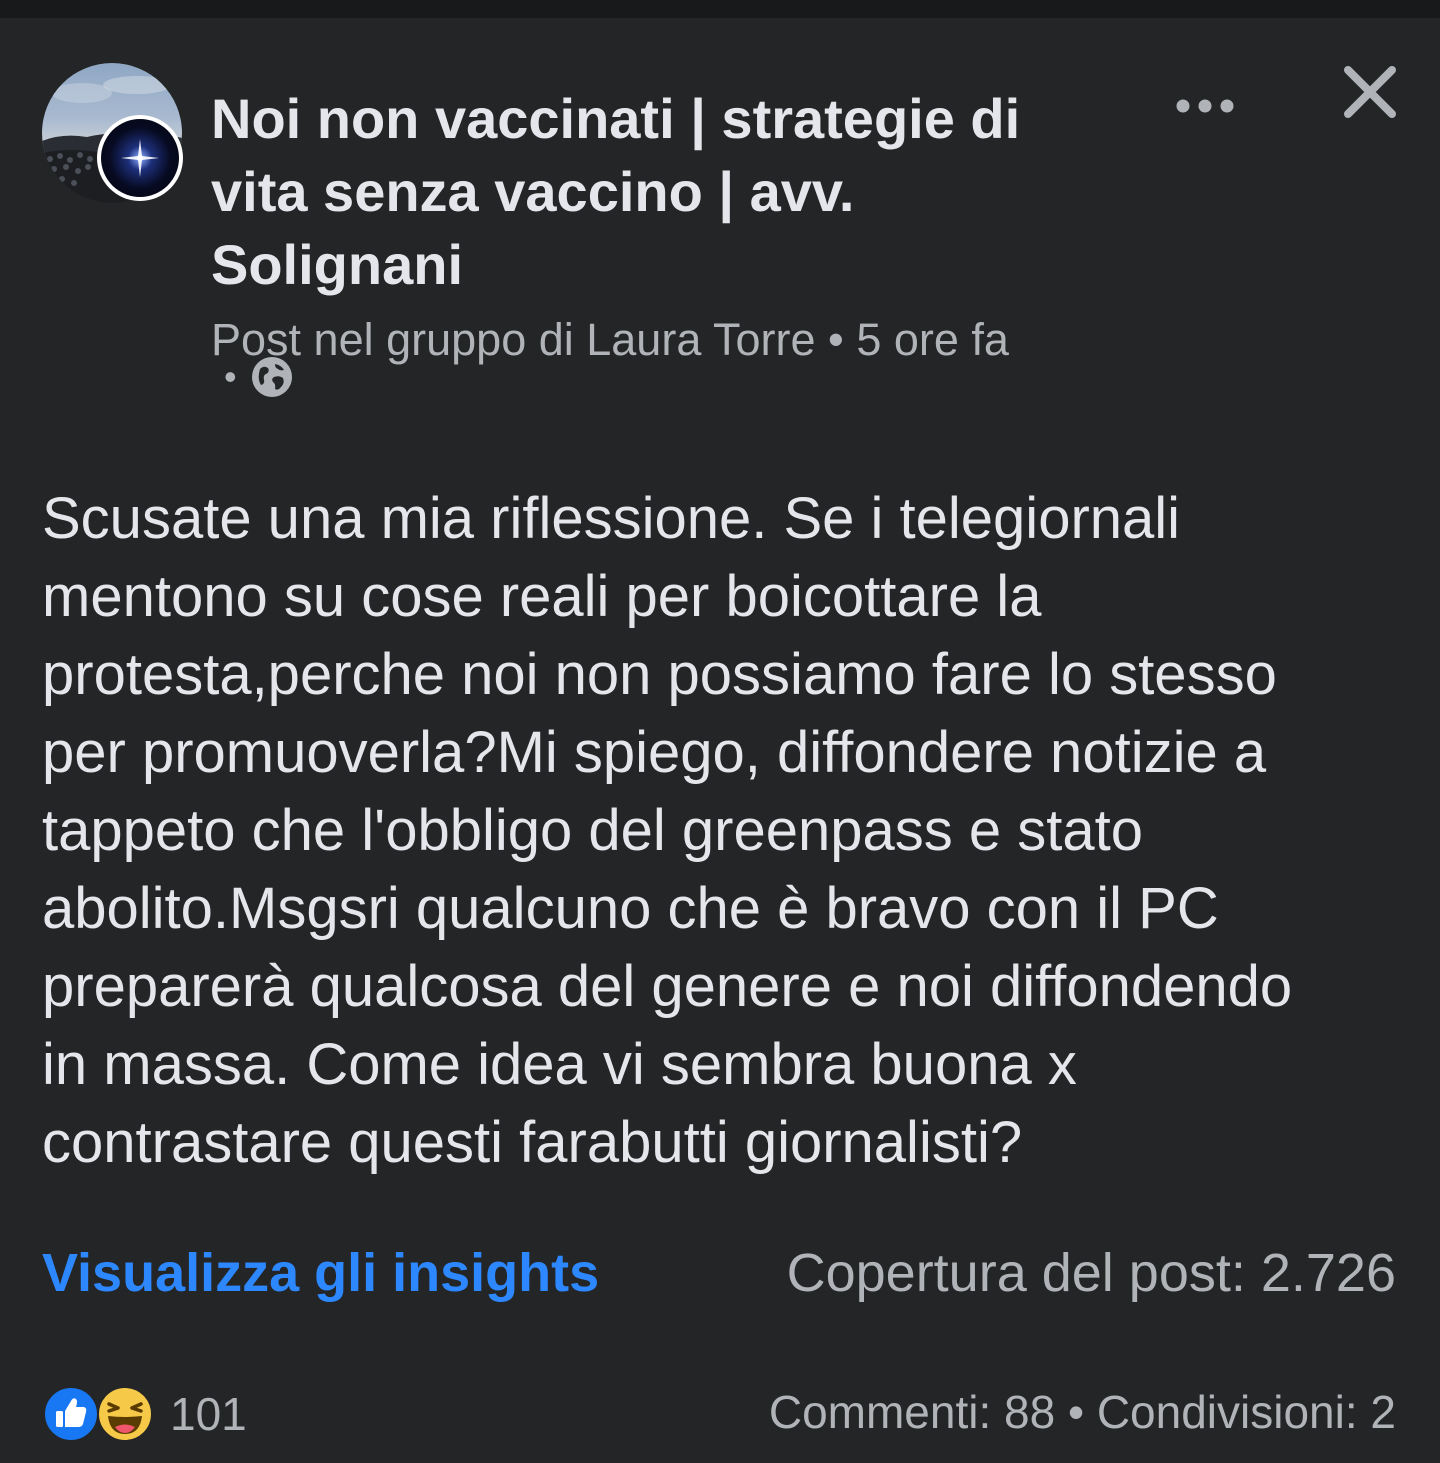 This screenshot has height=1463, width=1440. What do you see at coordinates (1082, 1412) in the screenshot?
I see `post-stats: Commenti: 88 • Condivisioni: 2` at bounding box center [1082, 1412].